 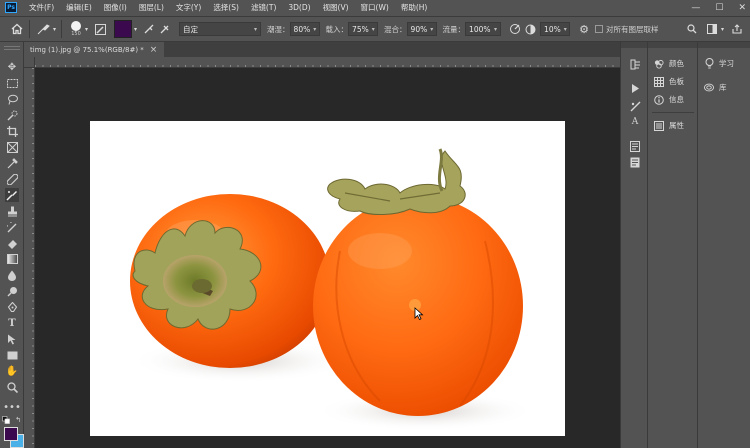 What do you see at coordinates (375, 7) in the screenshot?
I see `menu-window: 窗口(W)` at bounding box center [375, 7].